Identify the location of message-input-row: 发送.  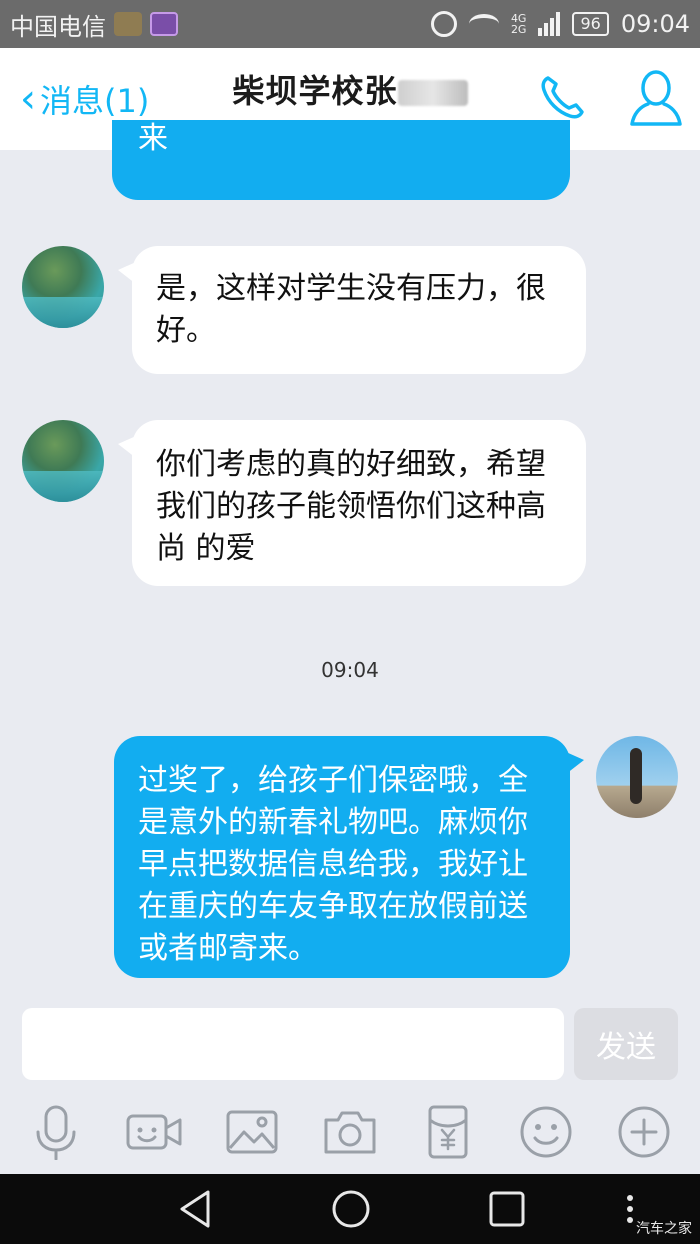
(350, 1046).